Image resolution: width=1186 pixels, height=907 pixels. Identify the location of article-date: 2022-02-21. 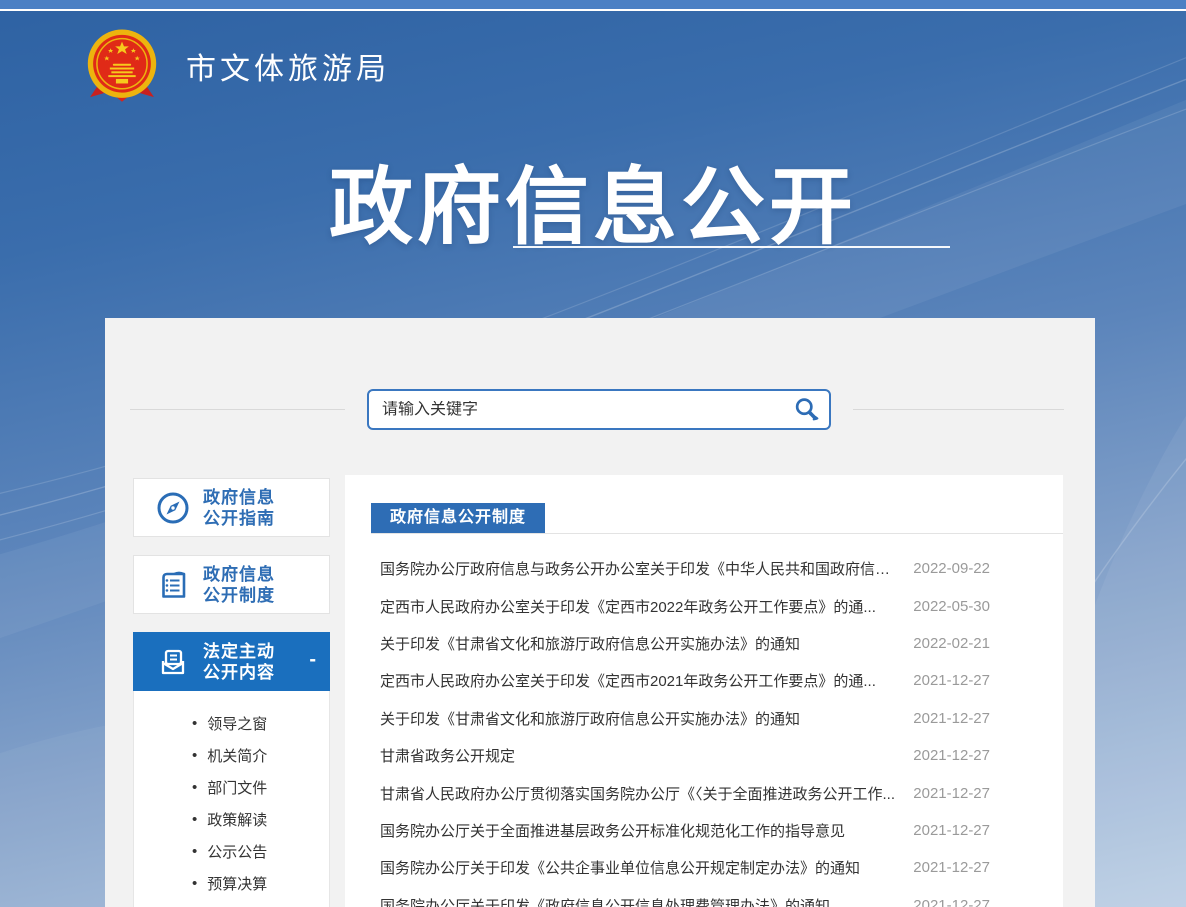
(951, 643).